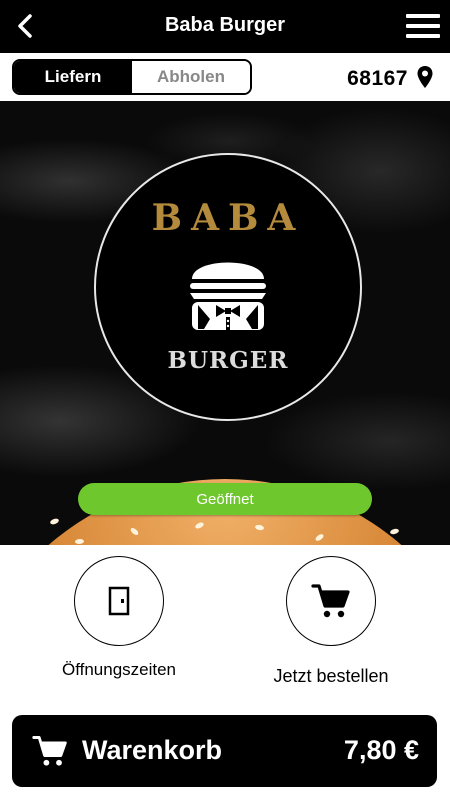 The width and height of the screenshot is (450, 800). What do you see at coordinates (381, 750) in the screenshot?
I see `cart-total: 7,80 €` at bounding box center [381, 750].